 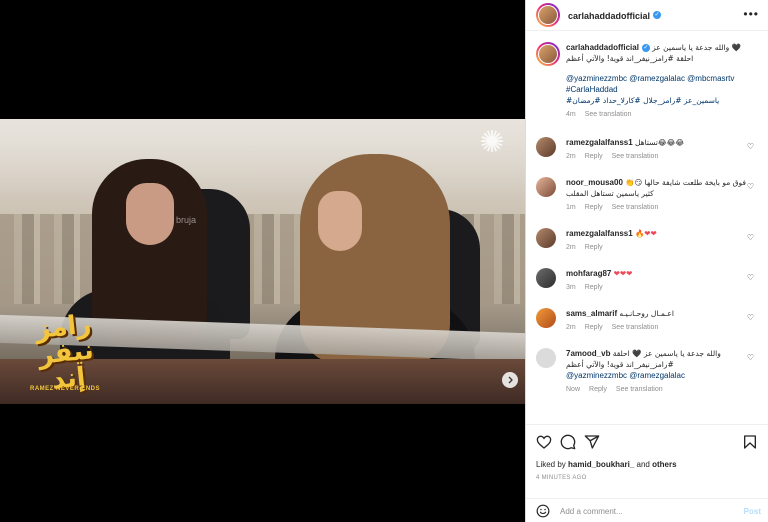 I want to click on caption-line1: والله جدعة يا ياسمين عز 🖤, so click(x=696, y=47).